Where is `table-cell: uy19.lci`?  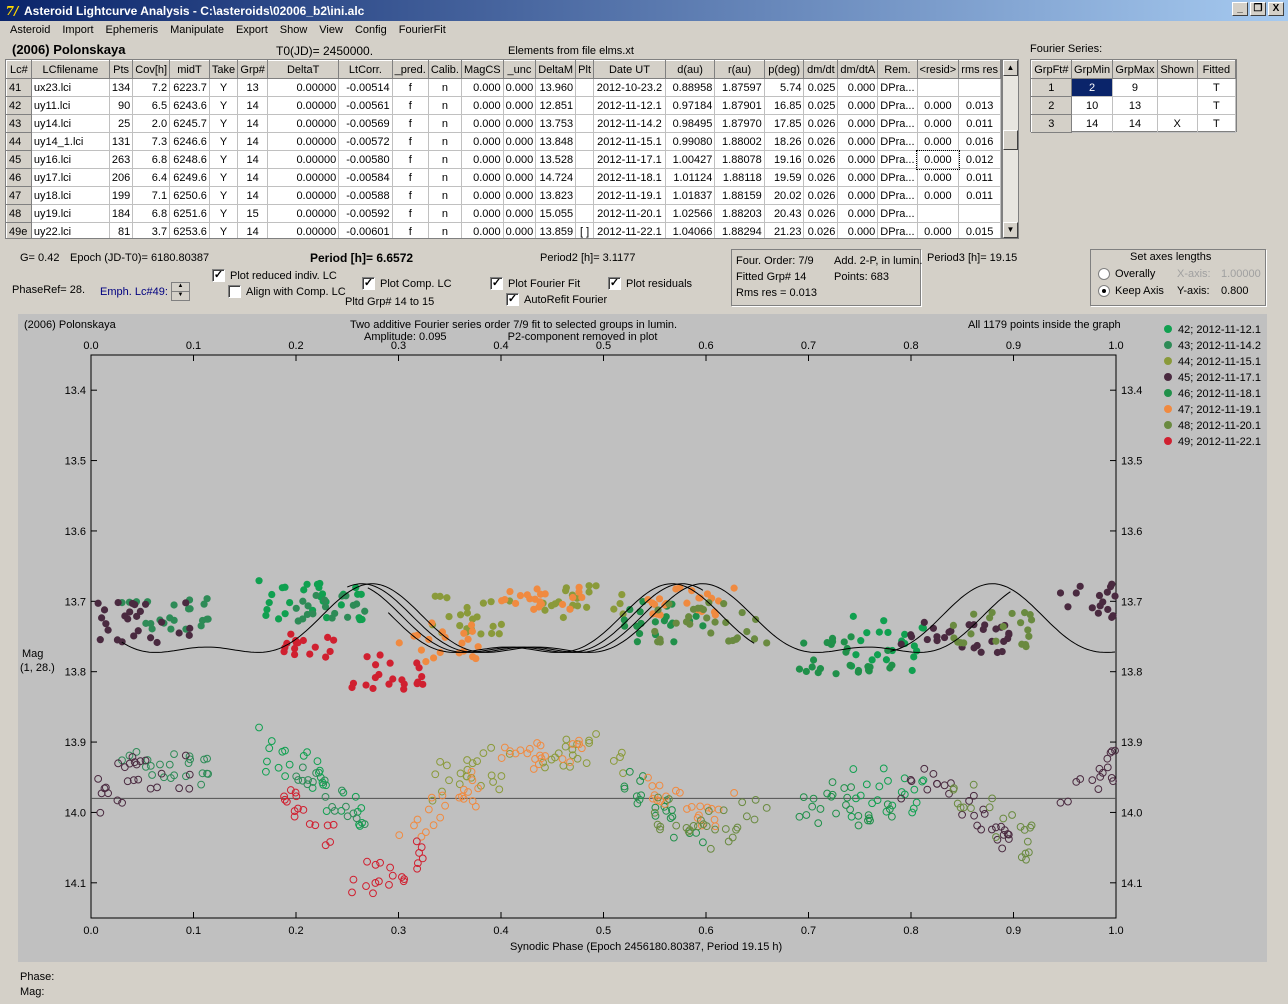 table-cell: uy19.lci is located at coordinates (70, 213).